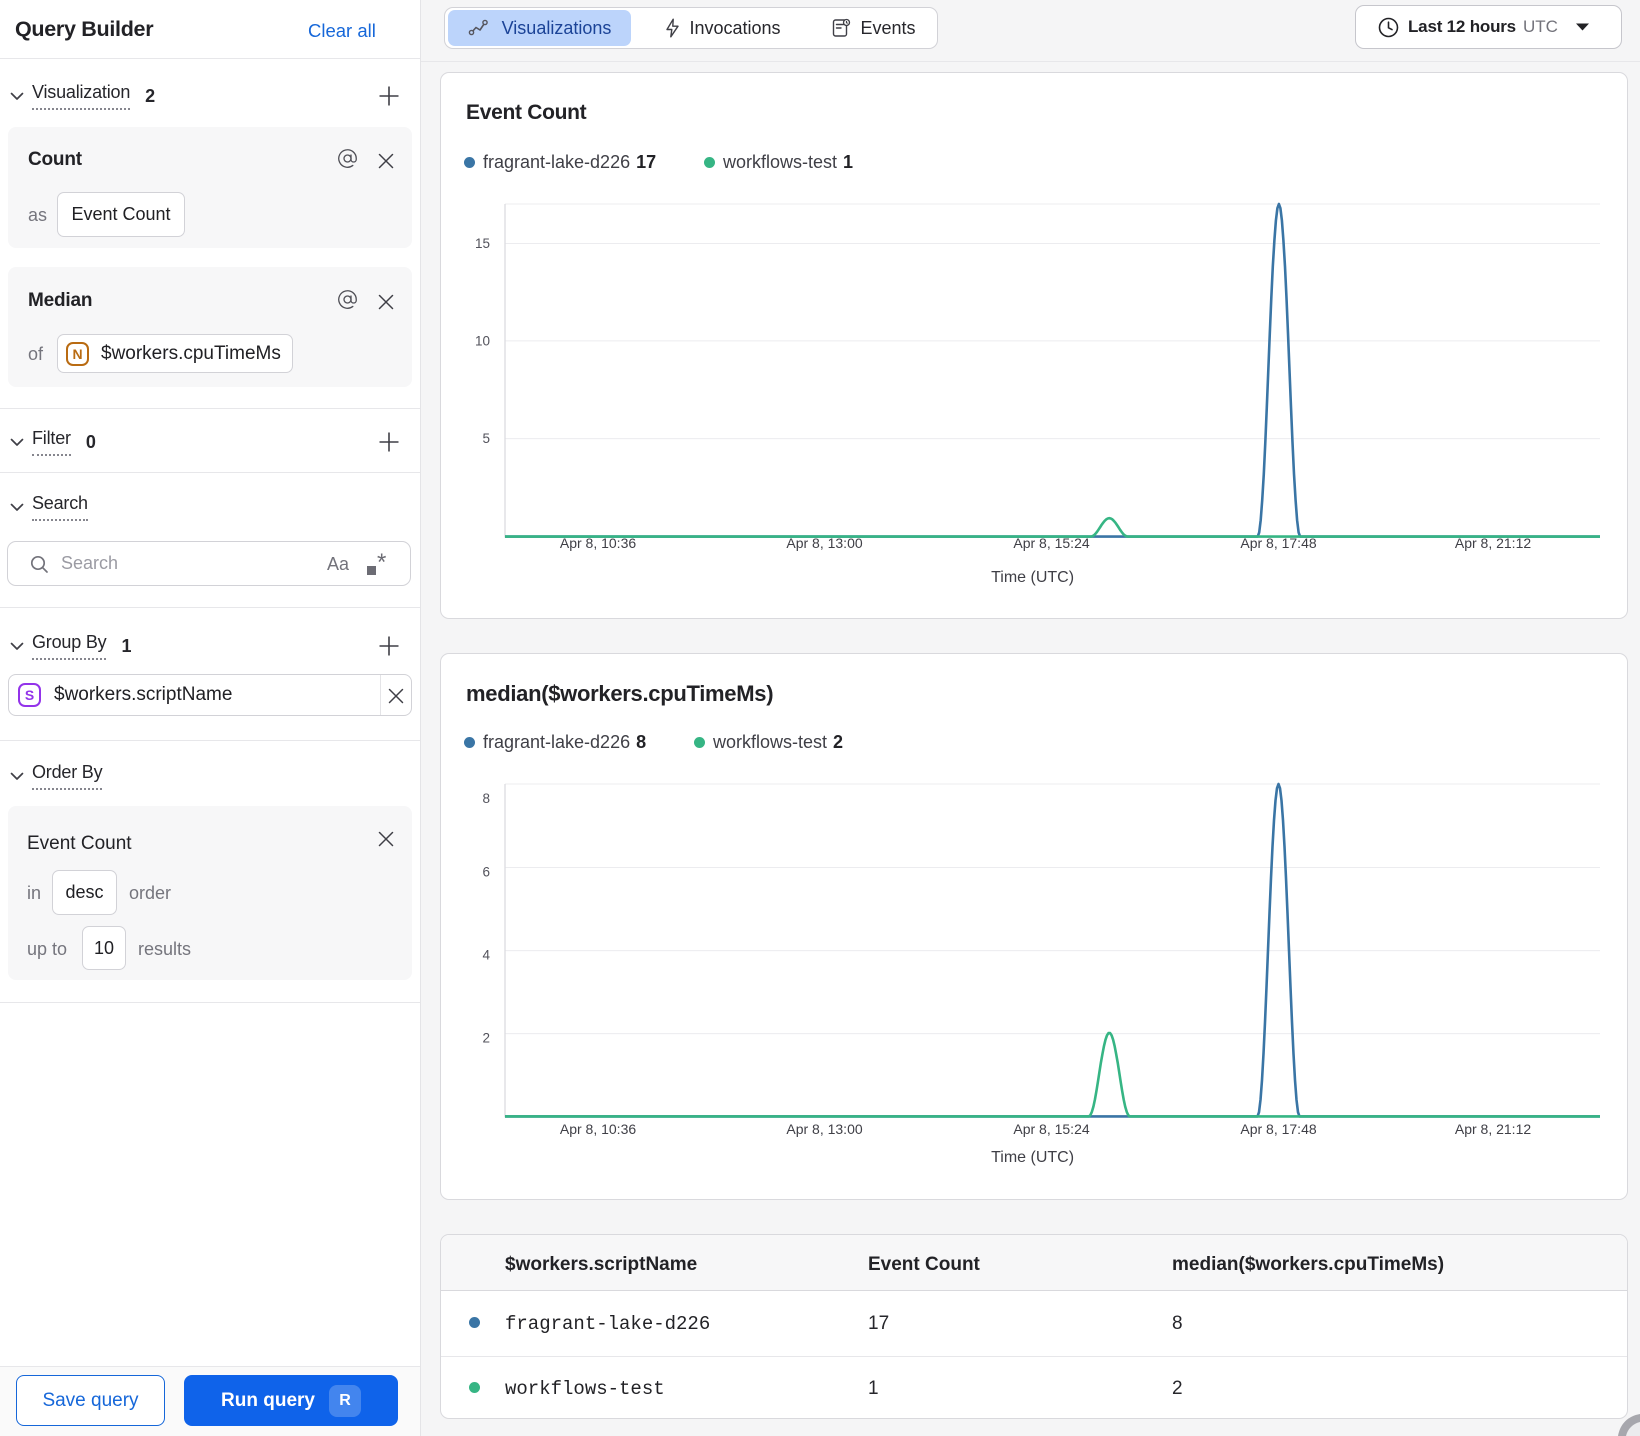  Describe the element at coordinates (486, 1038) in the screenshot. I see `svg-text: 2` at that location.